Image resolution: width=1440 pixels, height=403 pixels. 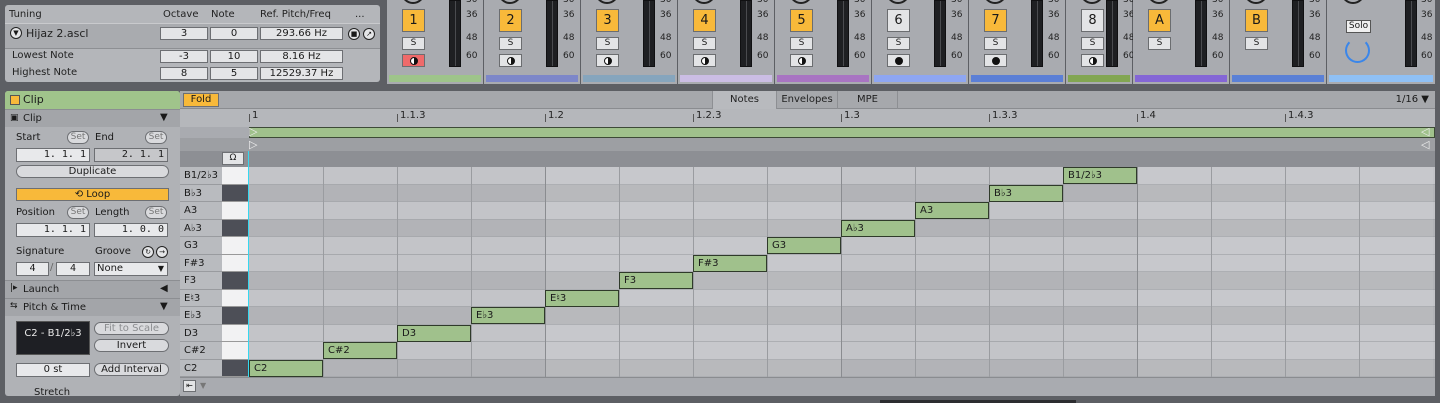 What do you see at coordinates (301, 33) in the screenshot?
I see `ref-freq-field: 293.66 Hz` at bounding box center [301, 33].